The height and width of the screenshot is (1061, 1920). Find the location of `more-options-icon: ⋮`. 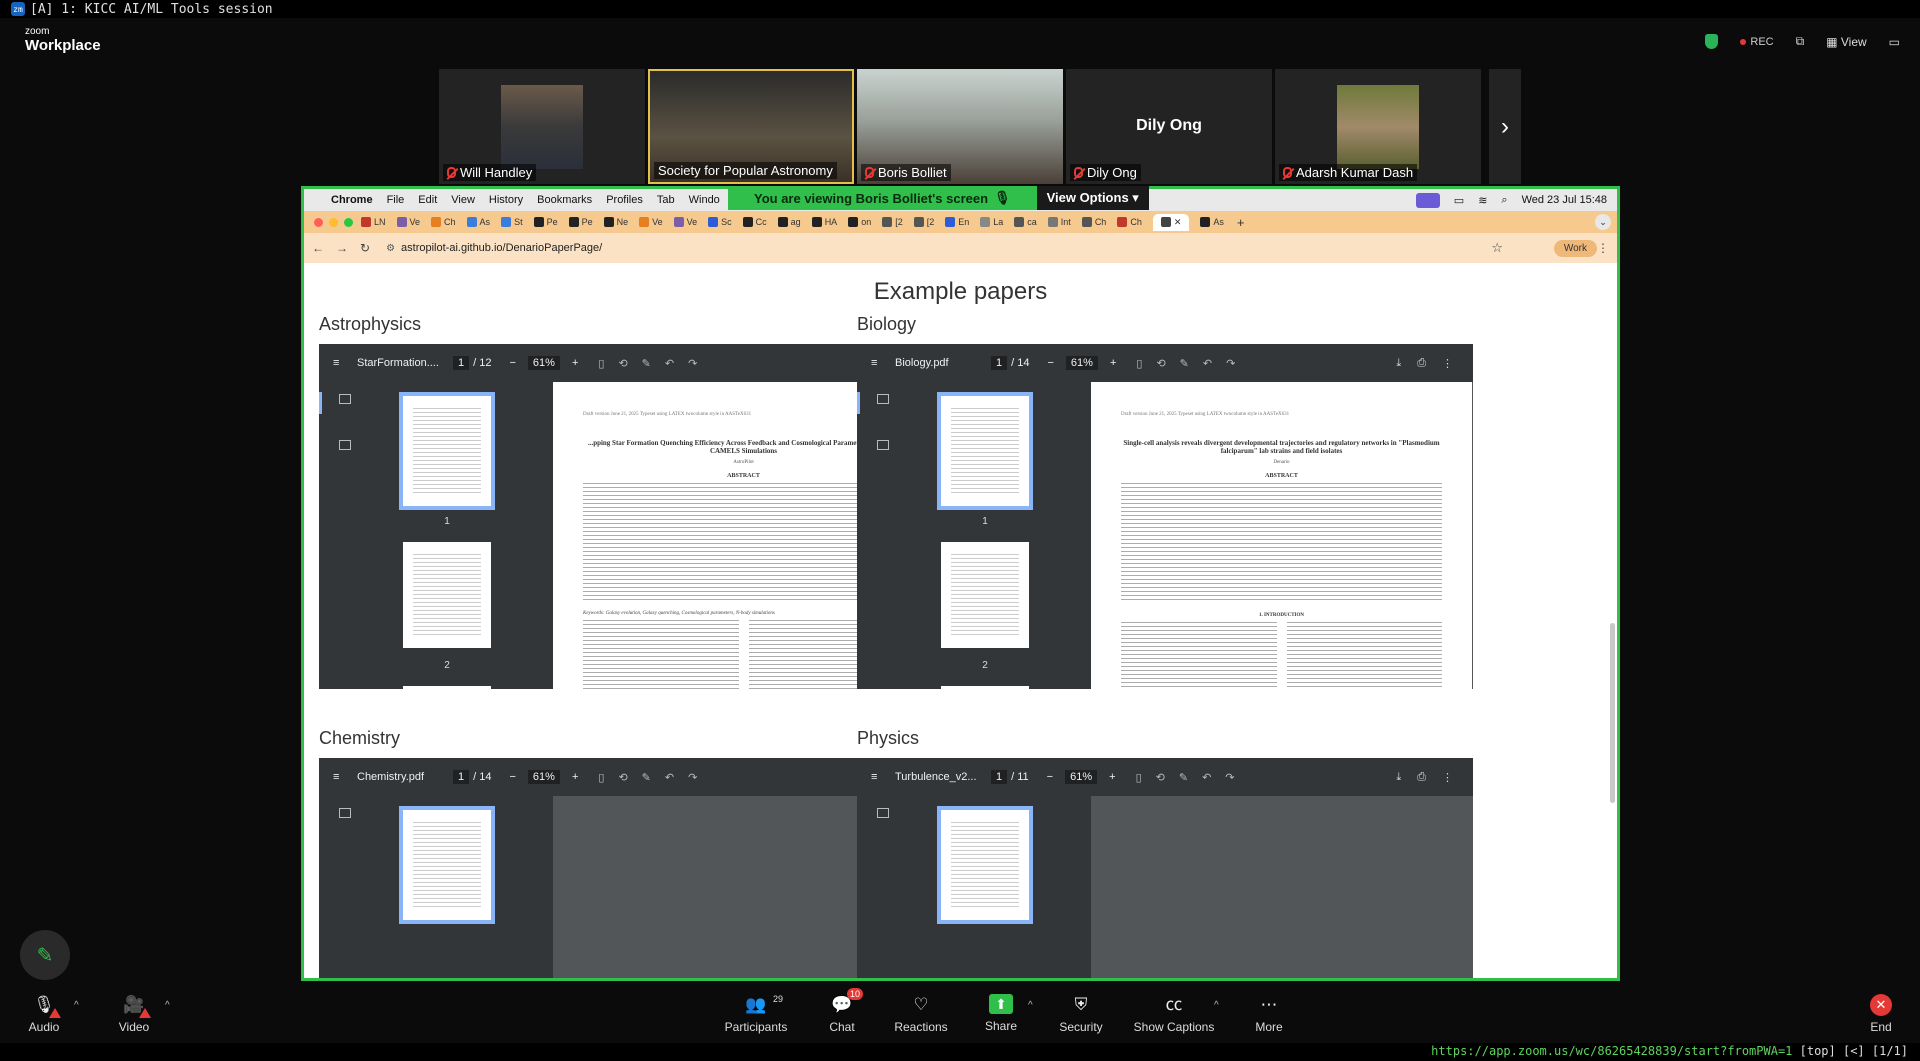

more-options-icon: ⋮ is located at coordinates (1447, 777).